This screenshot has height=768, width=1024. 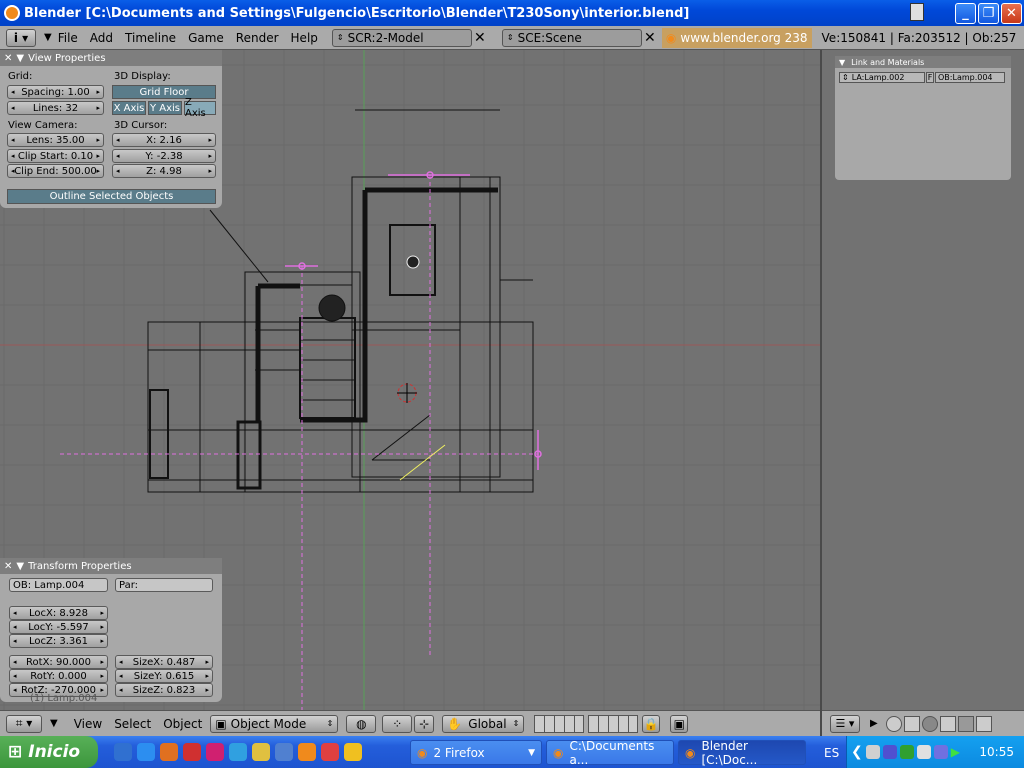 I want to click on sizez-field: ◂ SizeZ: 0.823 ▸, so click(x=164, y=690).